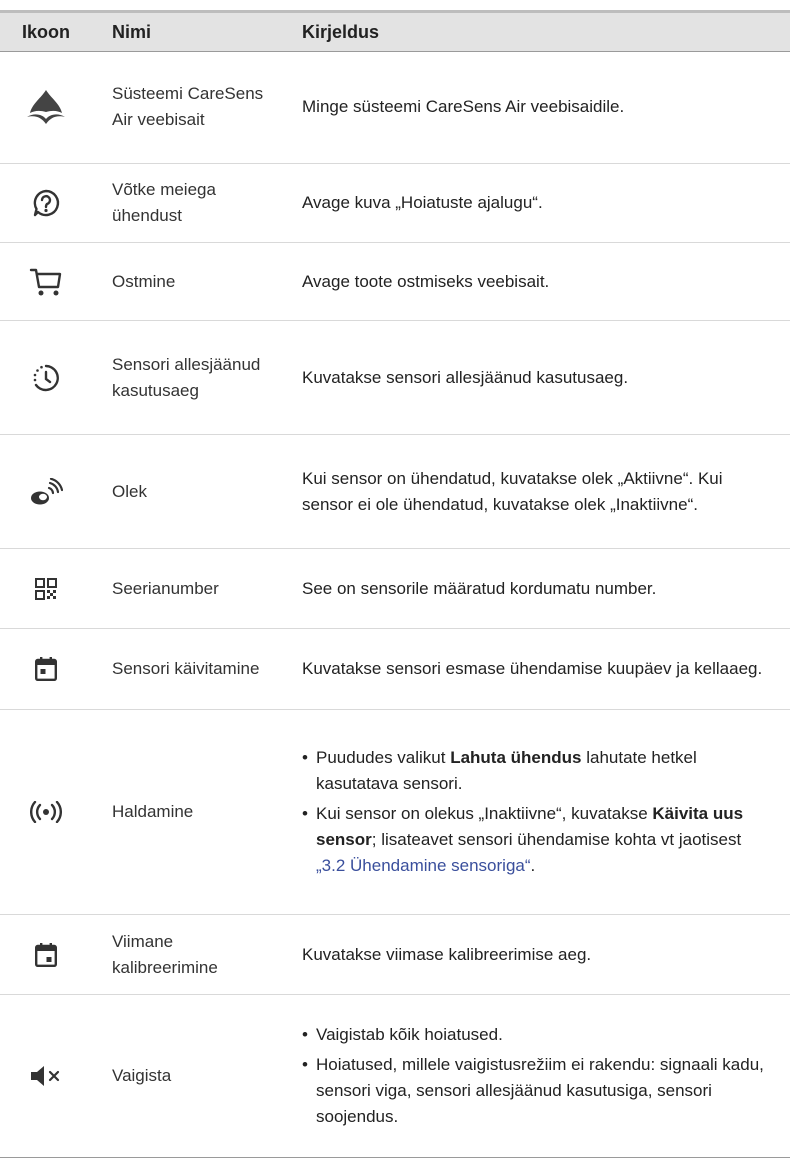 The image size is (790, 1159). I want to click on broadcast-icon, so click(46, 812).